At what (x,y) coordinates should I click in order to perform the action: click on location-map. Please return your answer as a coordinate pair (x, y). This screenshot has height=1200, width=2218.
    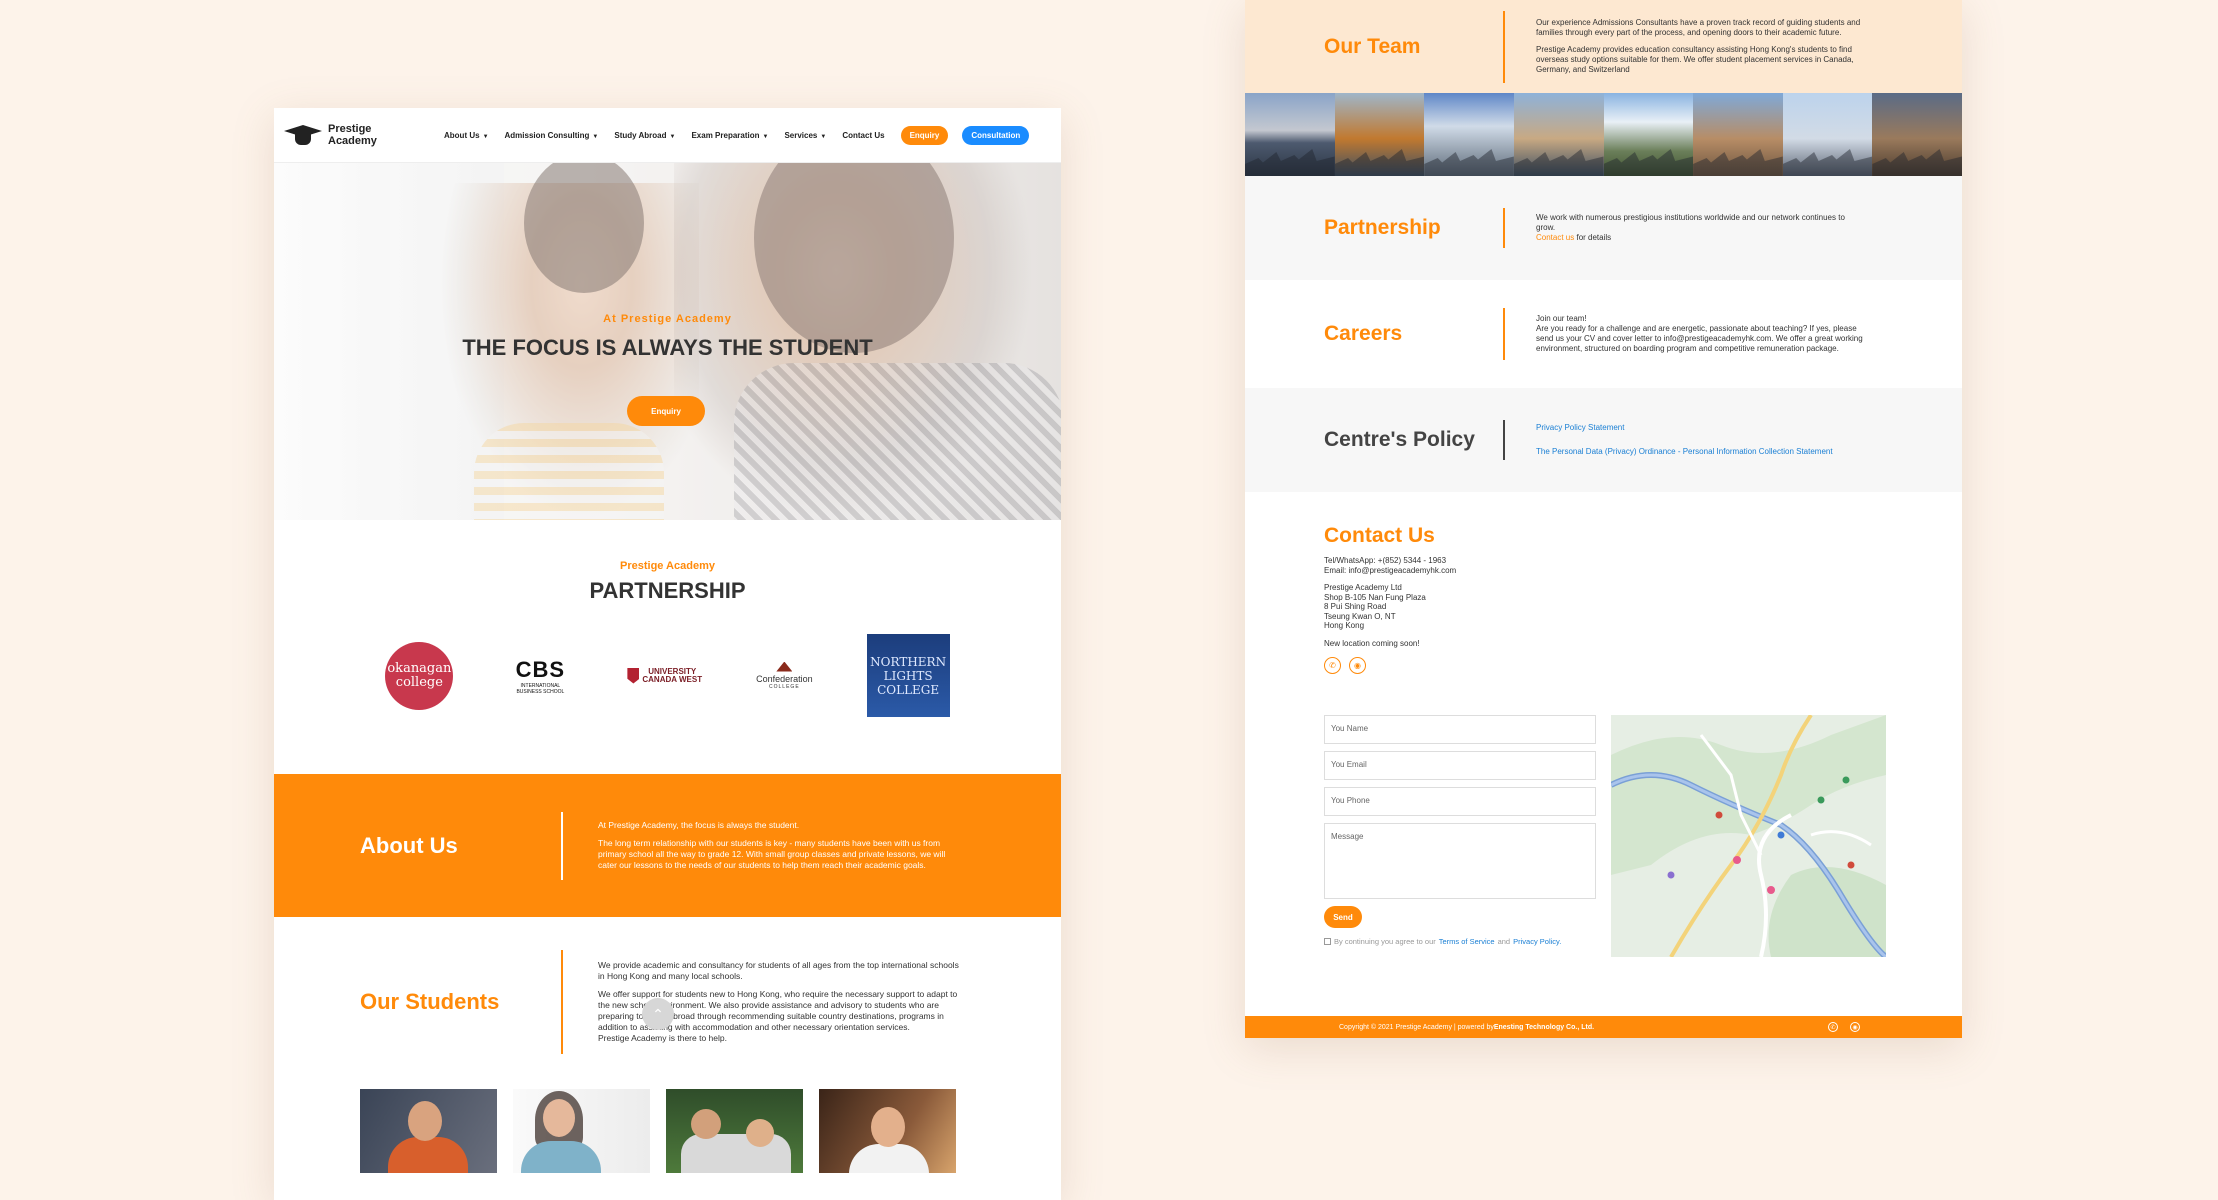
    Looking at the image, I should click on (1748, 836).